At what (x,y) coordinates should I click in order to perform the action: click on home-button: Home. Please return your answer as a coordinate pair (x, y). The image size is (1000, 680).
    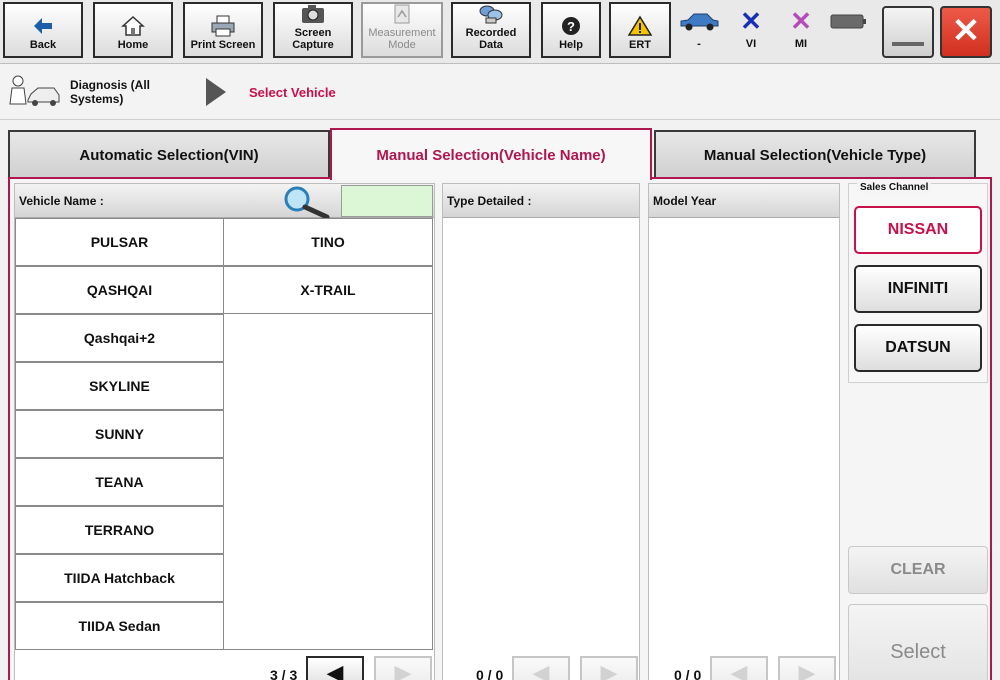
    Looking at the image, I should click on (133, 30).